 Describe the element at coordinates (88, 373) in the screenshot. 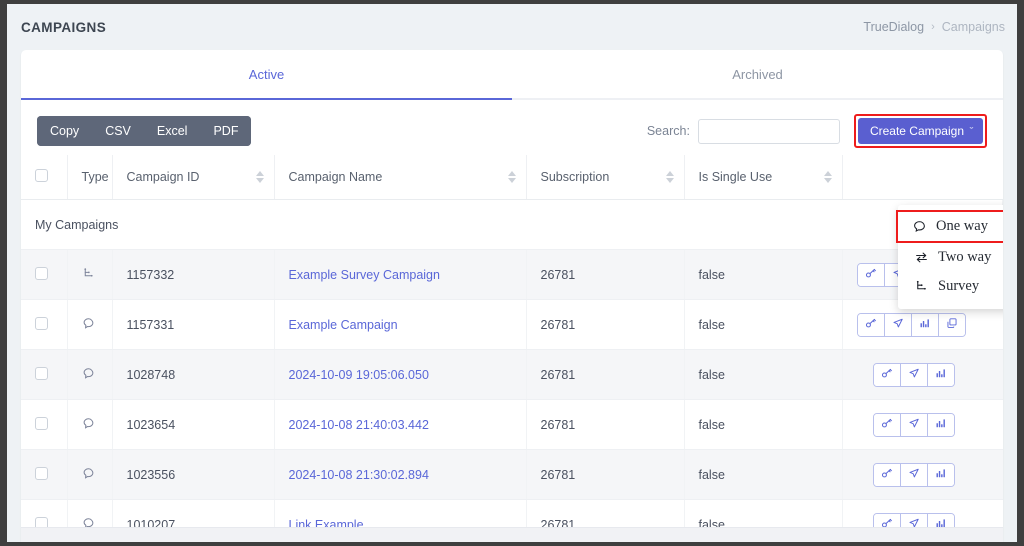

I see `speech-bubble-icon` at that location.